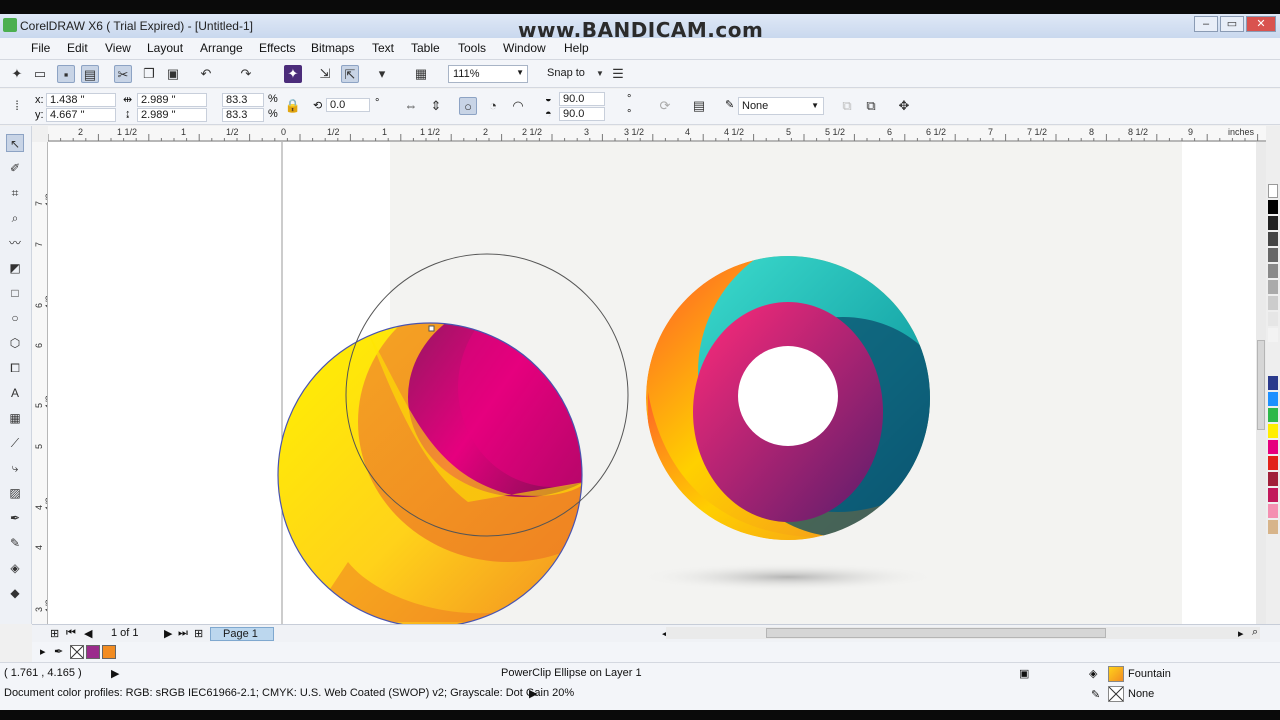 The image size is (1280, 720). I want to click on swatch-magenta, so click(1273, 447).